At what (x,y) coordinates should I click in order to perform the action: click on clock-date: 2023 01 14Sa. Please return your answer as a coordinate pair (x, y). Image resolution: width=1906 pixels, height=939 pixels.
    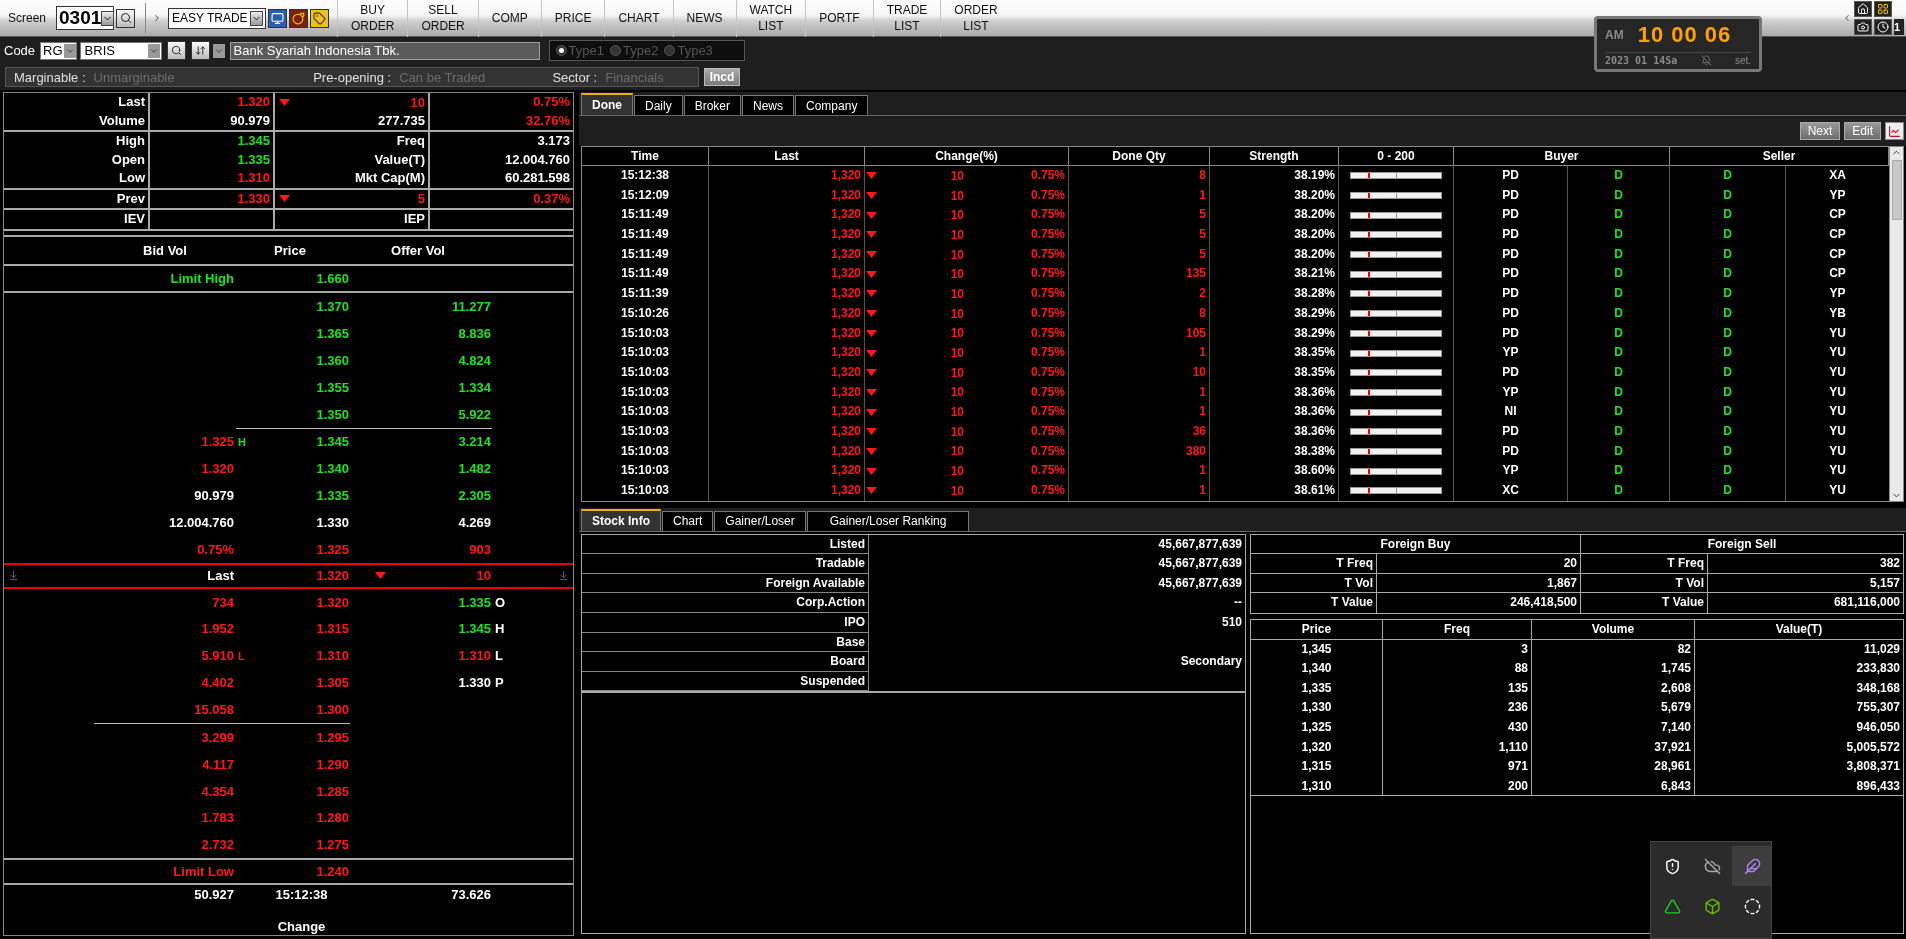
    Looking at the image, I should click on (1641, 60).